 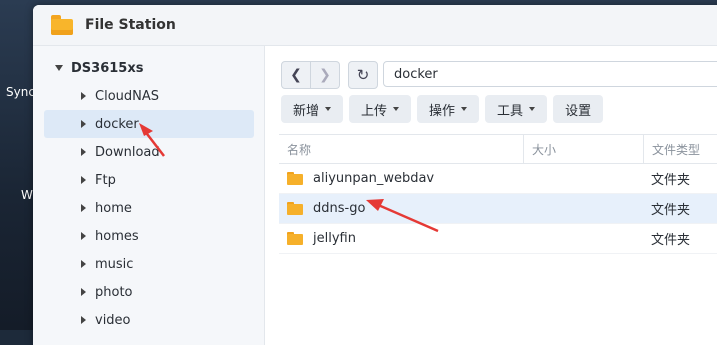 I want to click on toolbar: 新增 上传 操作 工具 设置, so click(x=442, y=109).